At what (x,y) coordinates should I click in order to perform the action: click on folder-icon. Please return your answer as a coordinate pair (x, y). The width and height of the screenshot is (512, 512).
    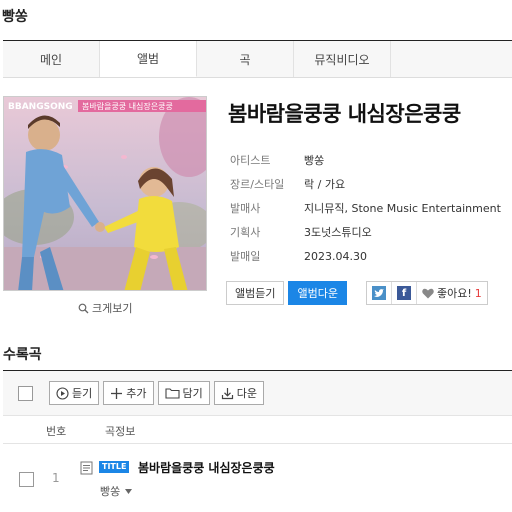
    Looking at the image, I should click on (172, 393).